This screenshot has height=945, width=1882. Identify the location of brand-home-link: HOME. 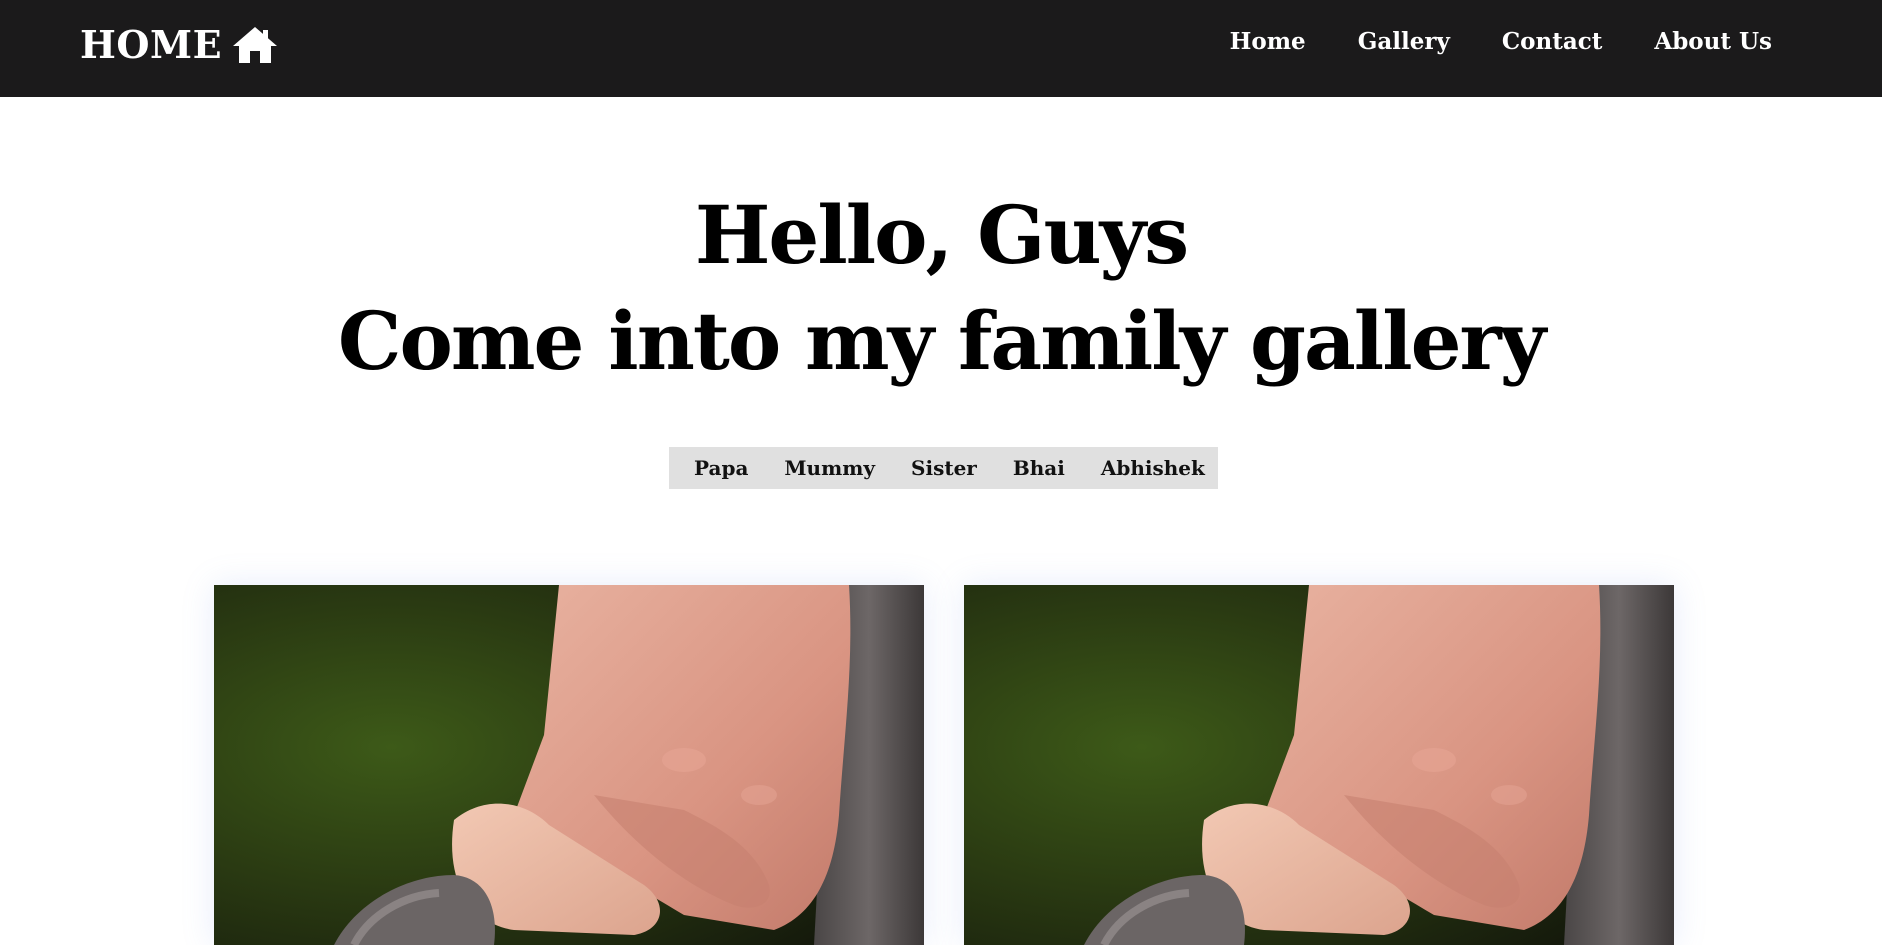
(179, 44).